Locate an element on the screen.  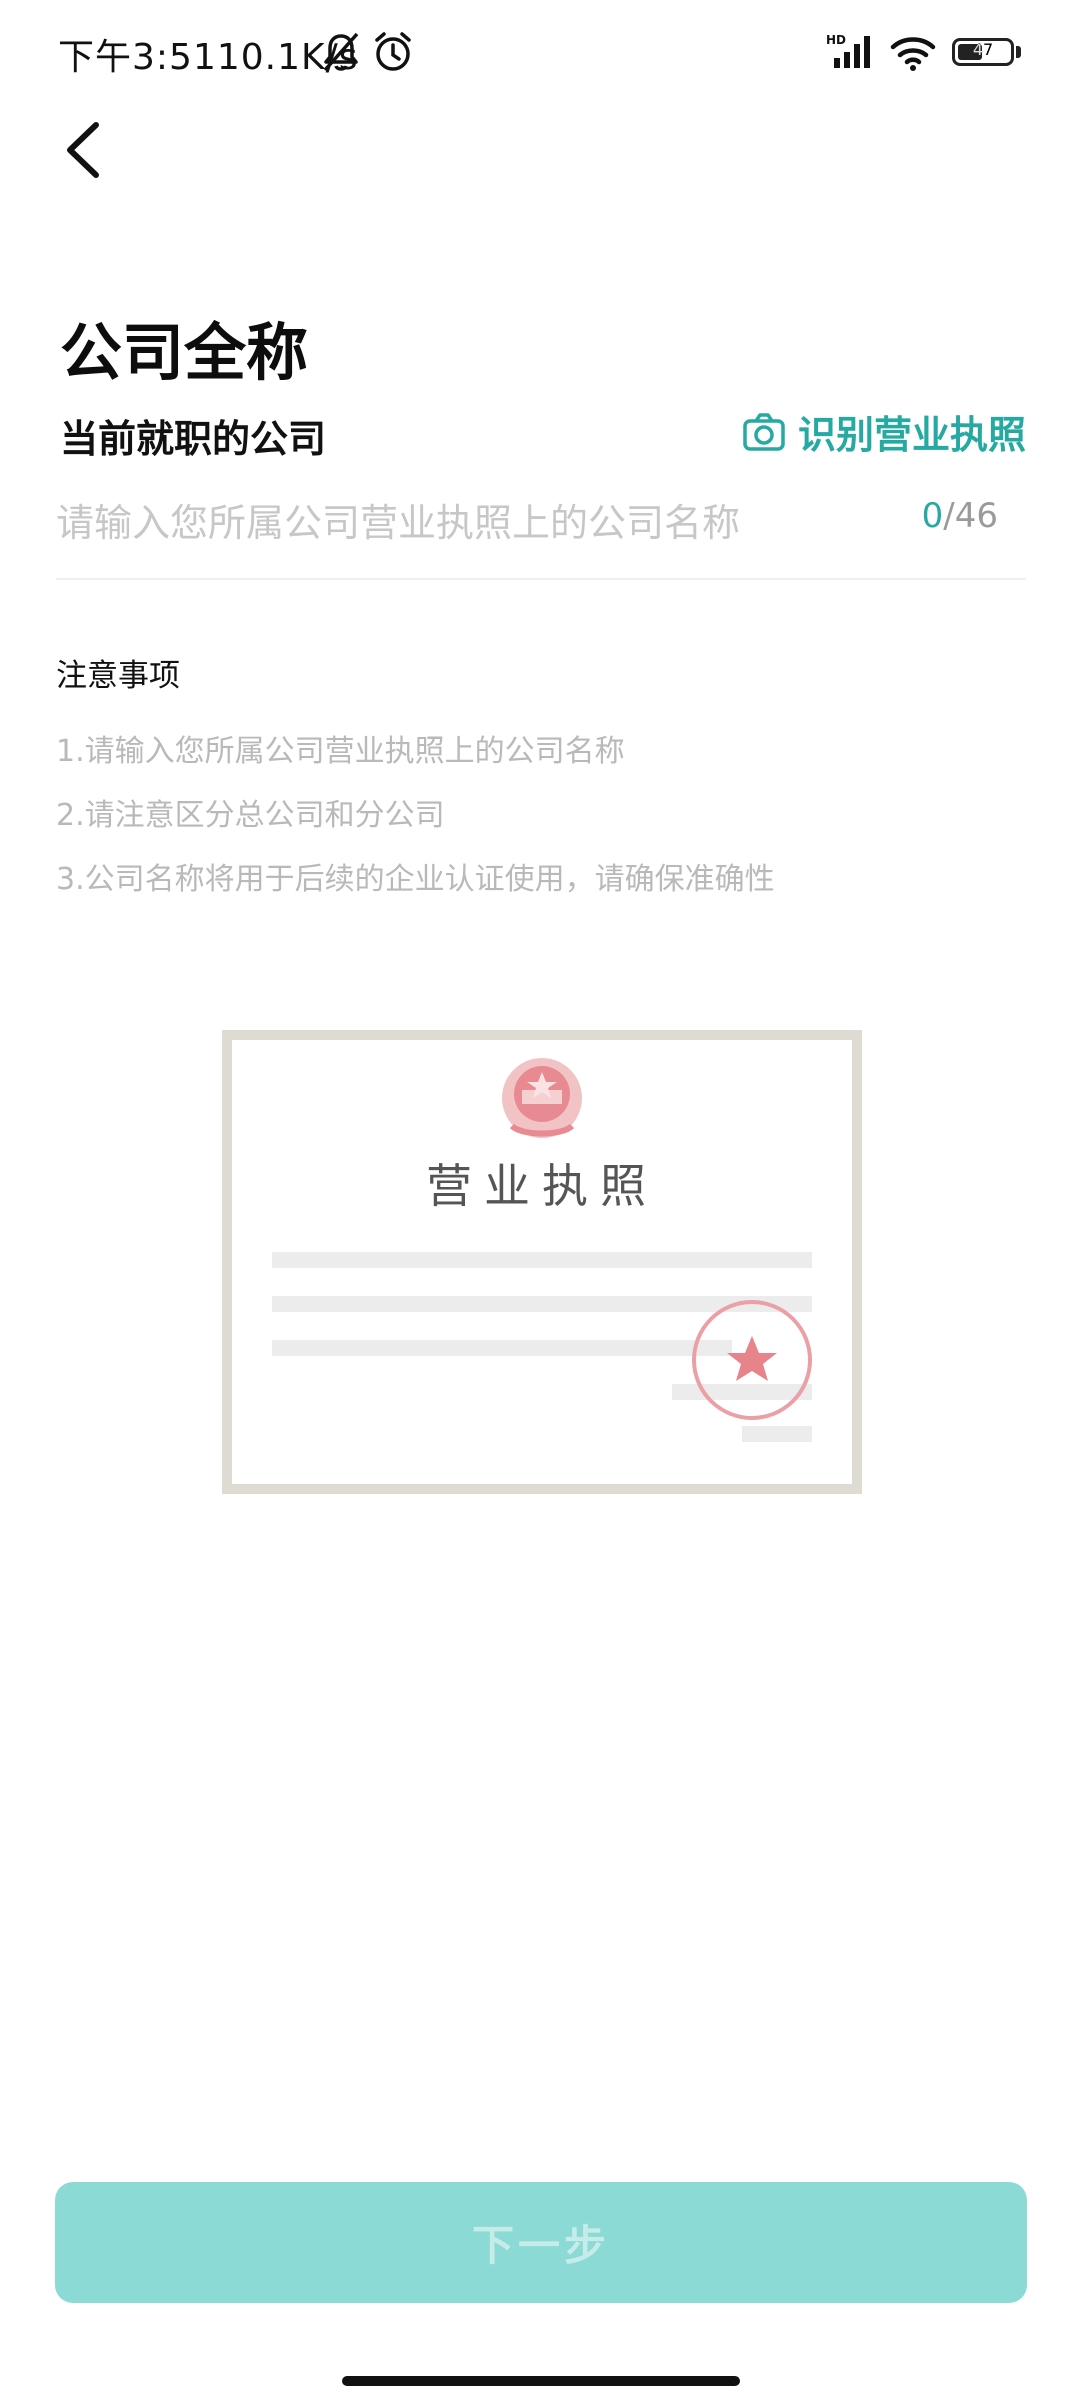
page-subtitle: 当前就职的公司 is located at coordinates (193, 439).